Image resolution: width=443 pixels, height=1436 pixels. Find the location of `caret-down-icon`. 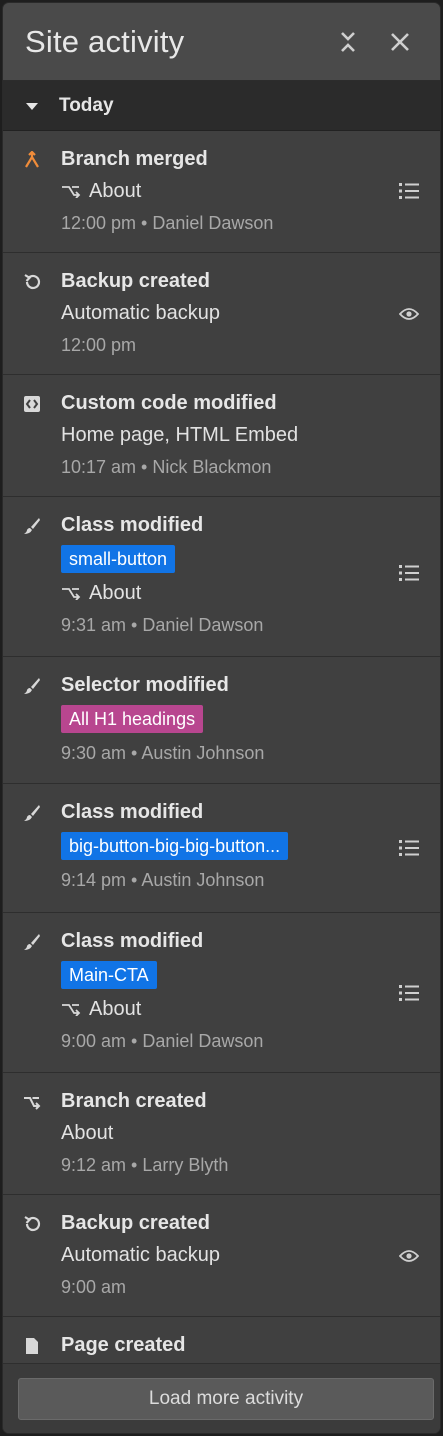

caret-down-icon is located at coordinates (32, 106).